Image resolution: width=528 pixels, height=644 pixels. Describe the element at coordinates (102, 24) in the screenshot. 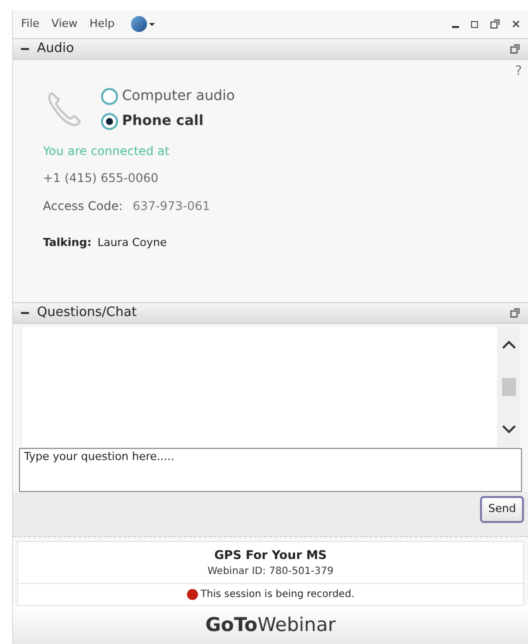

I see `menu-item: Help` at that location.